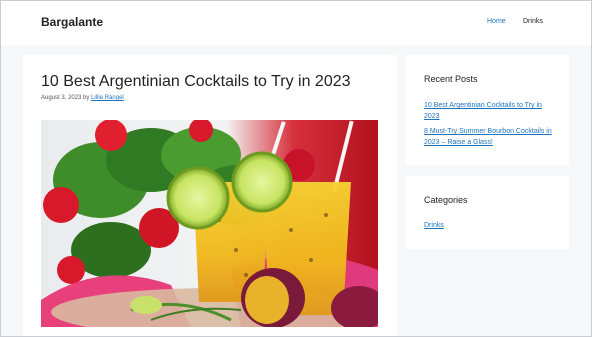 The width and height of the screenshot is (592, 337). What do you see at coordinates (107, 98) in the screenshot?
I see `article-author-link: Lillie Rangel` at bounding box center [107, 98].